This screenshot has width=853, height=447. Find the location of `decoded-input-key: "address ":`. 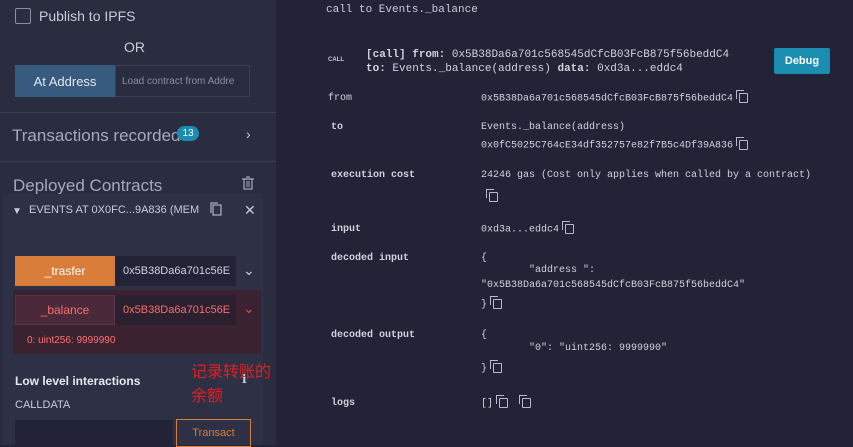

decoded-input-key: "address ": is located at coordinates (562, 270).